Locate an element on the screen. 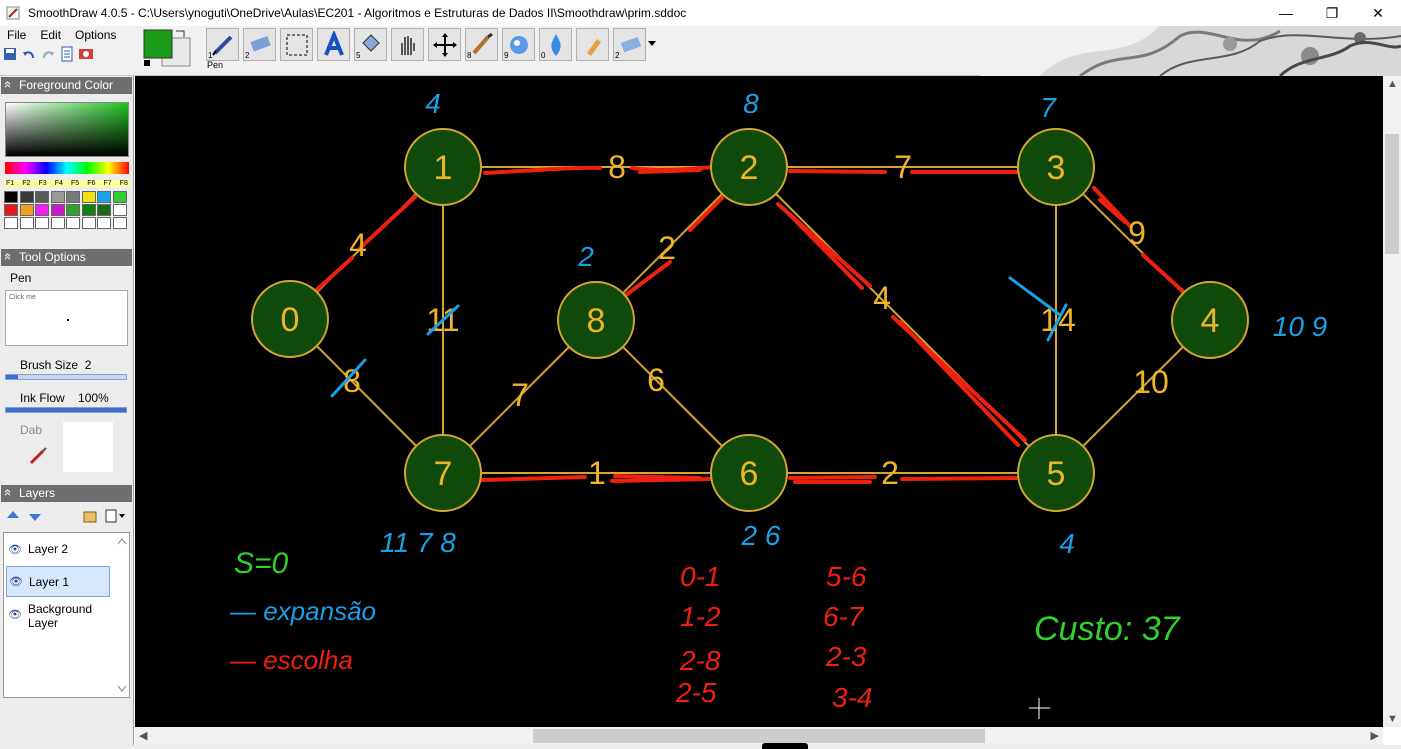 The image size is (1401, 749). horizontal-scroll-thumb is located at coordinates (759, 736).